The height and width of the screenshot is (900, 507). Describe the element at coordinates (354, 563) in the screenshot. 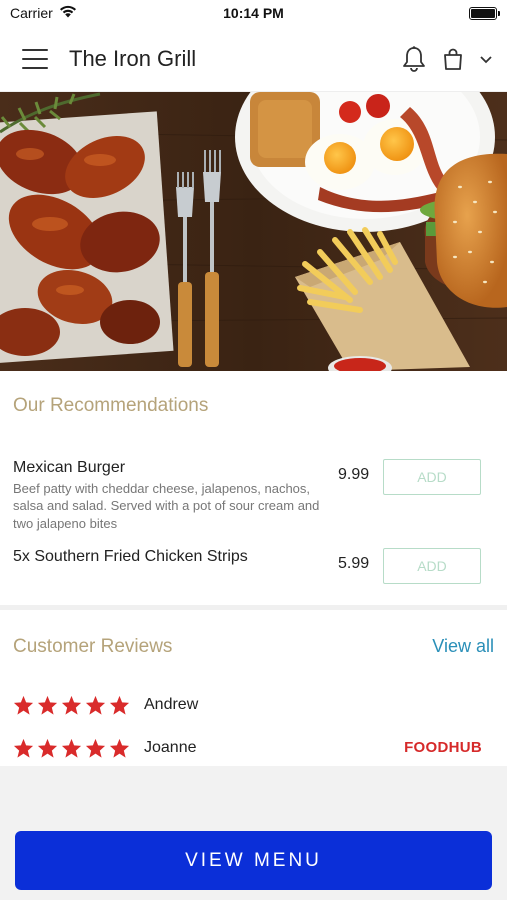

I see `menu-item-price: 5.99` at that location.